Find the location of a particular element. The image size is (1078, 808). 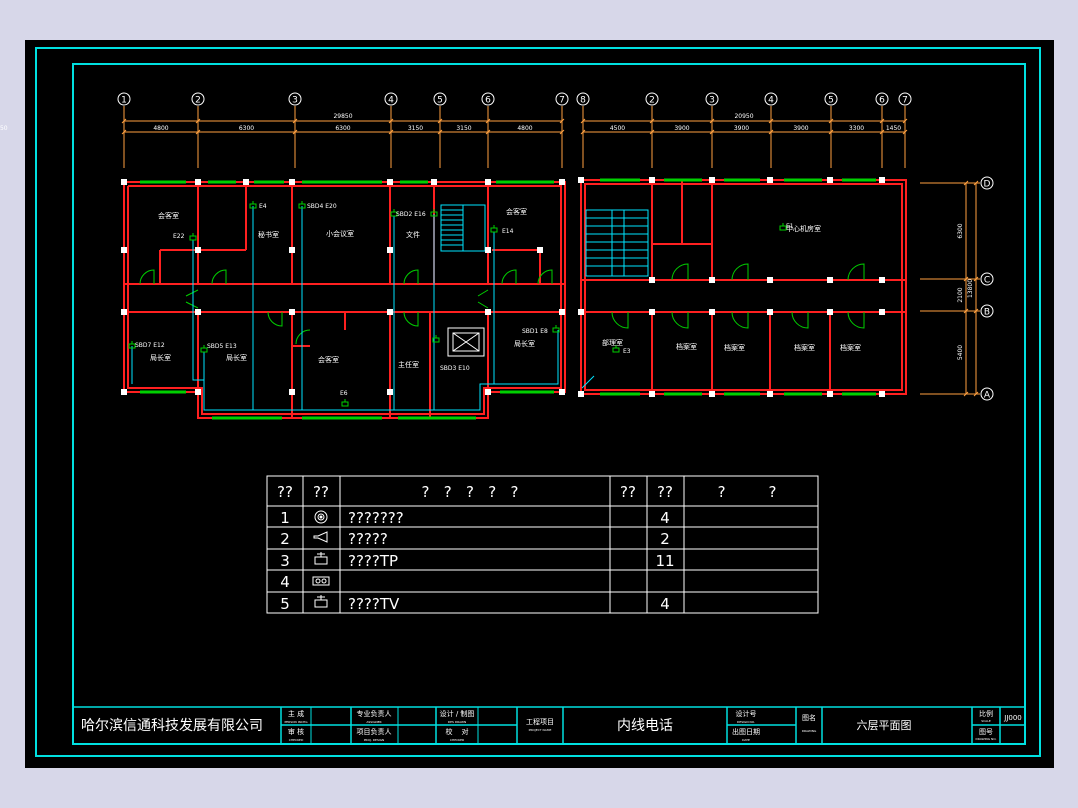

axis-bubble-row: C is located at coordinates (987, 279).